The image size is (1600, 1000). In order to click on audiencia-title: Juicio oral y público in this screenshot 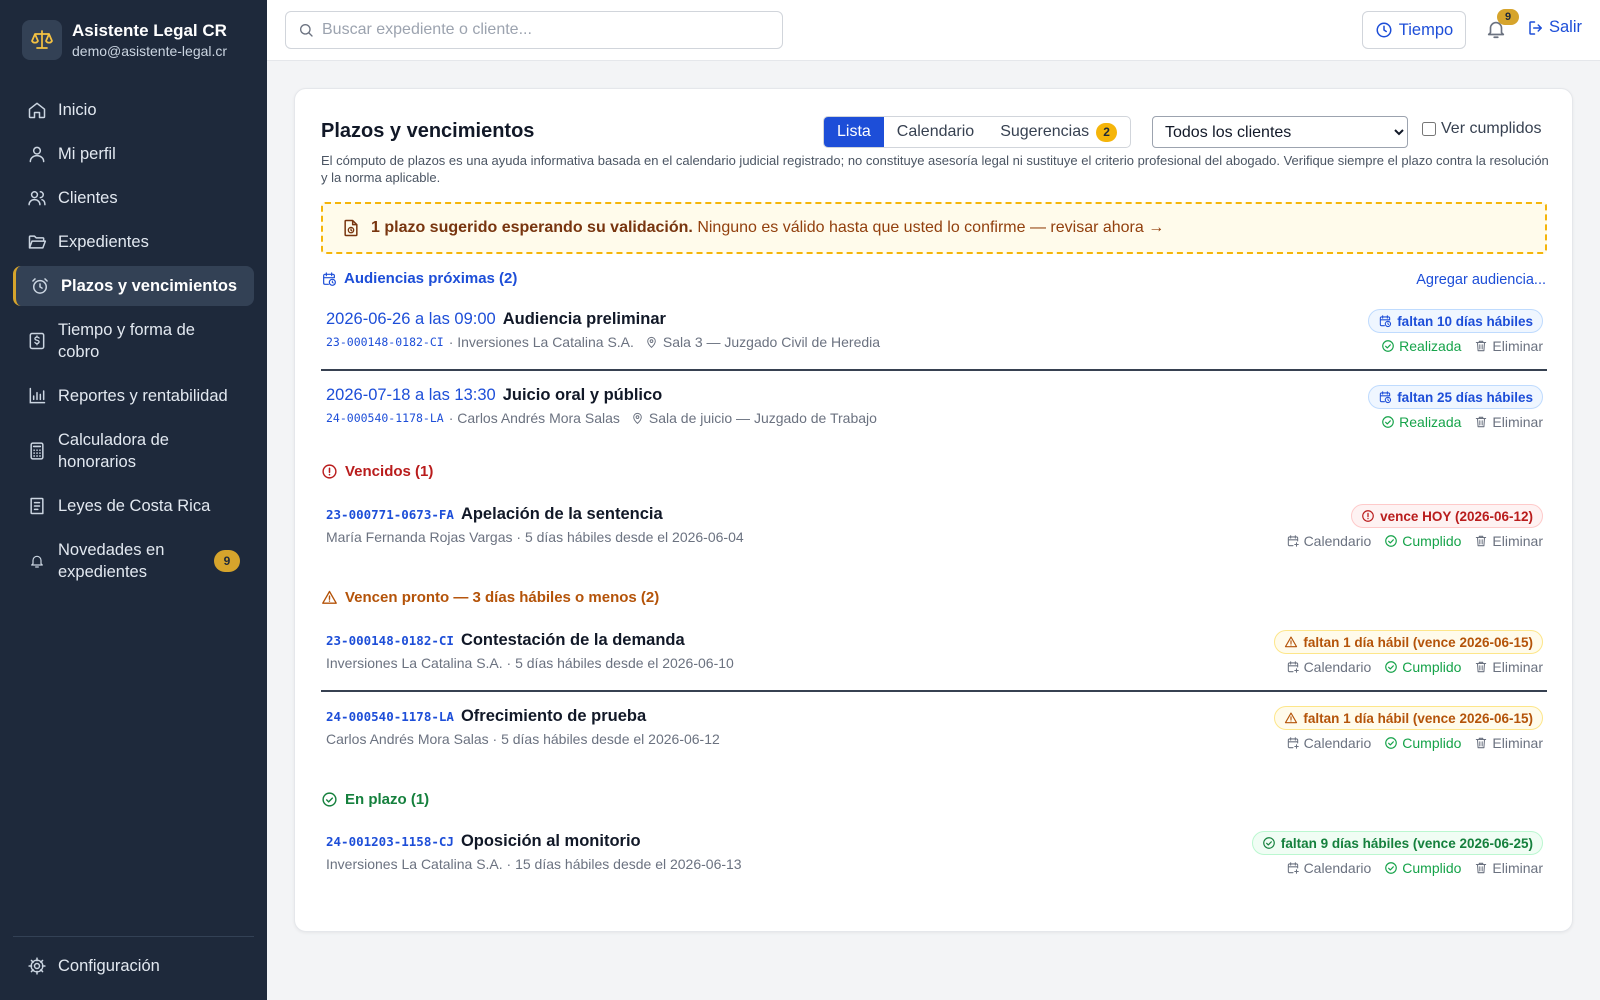, I will do `click(582, 395)`.